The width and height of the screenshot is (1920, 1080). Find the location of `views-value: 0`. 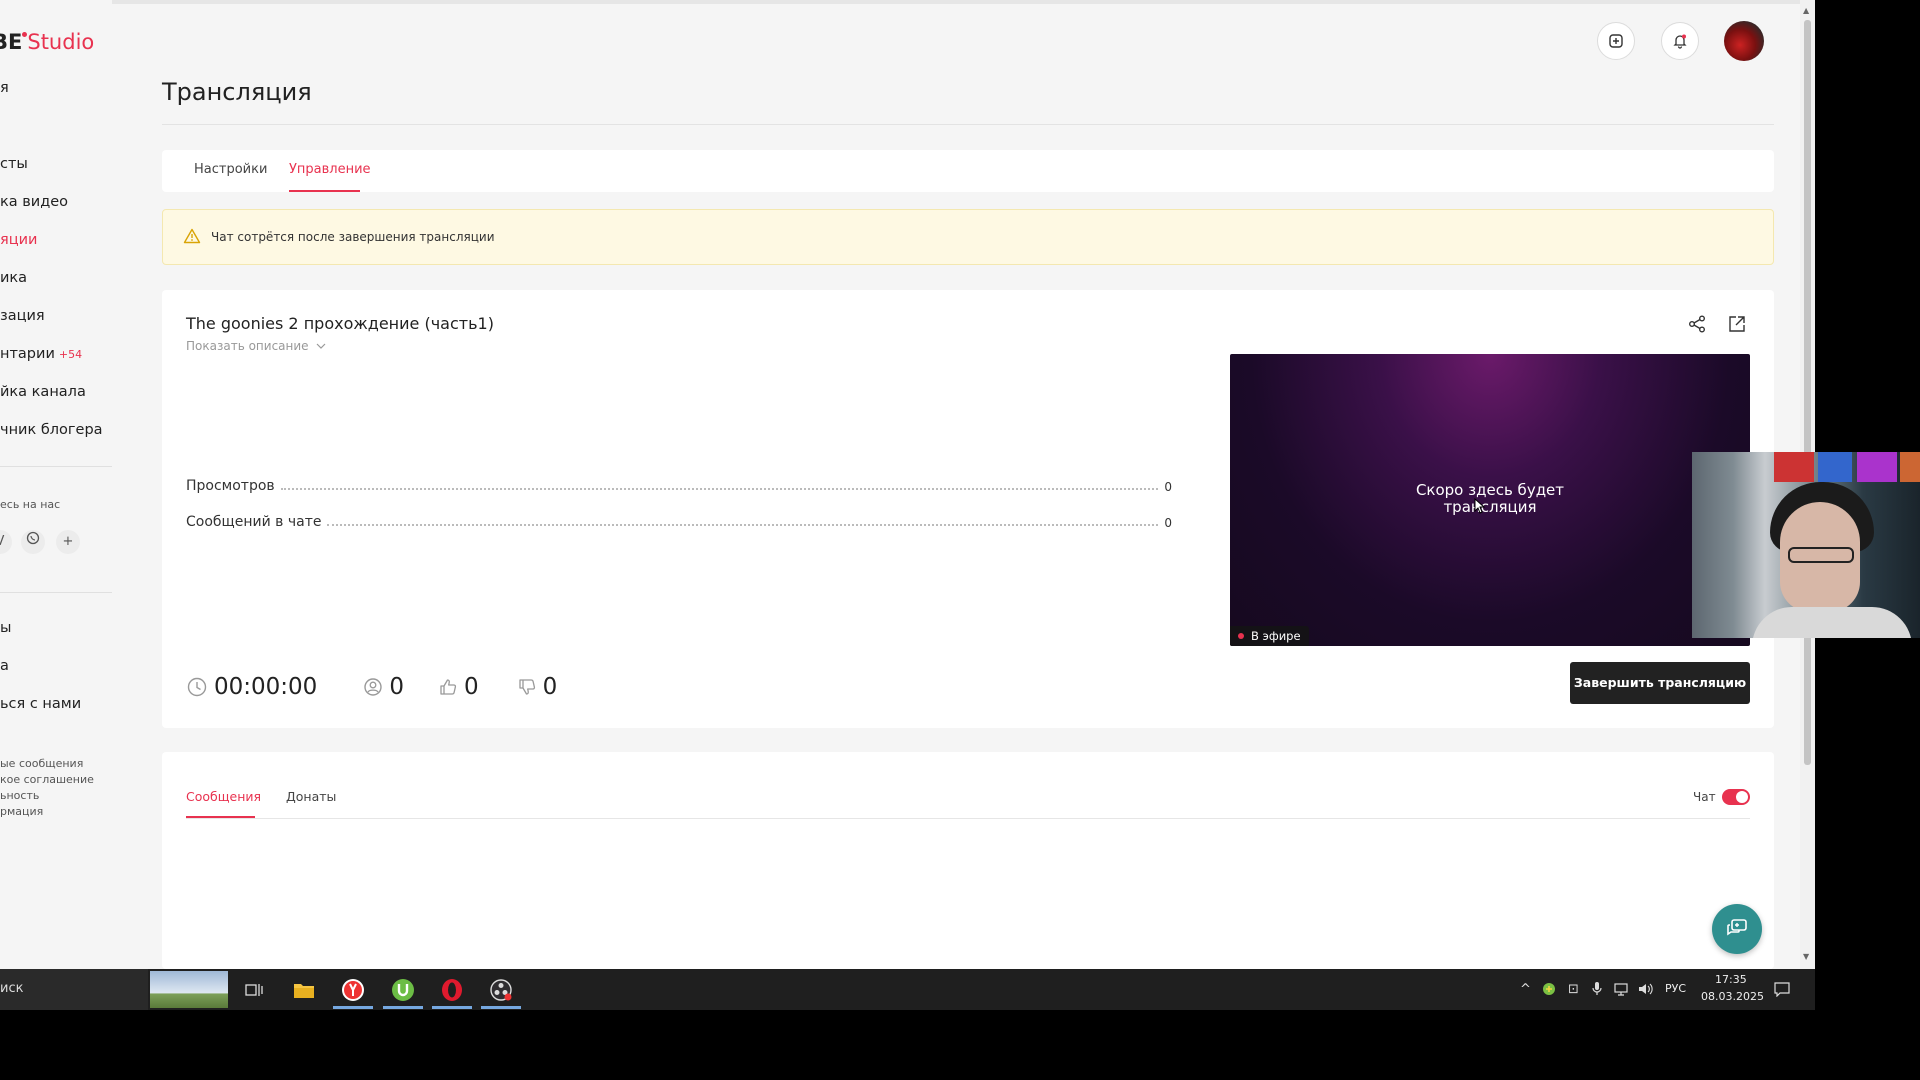

views-value: 0 is located at coordinates (1168, 487).